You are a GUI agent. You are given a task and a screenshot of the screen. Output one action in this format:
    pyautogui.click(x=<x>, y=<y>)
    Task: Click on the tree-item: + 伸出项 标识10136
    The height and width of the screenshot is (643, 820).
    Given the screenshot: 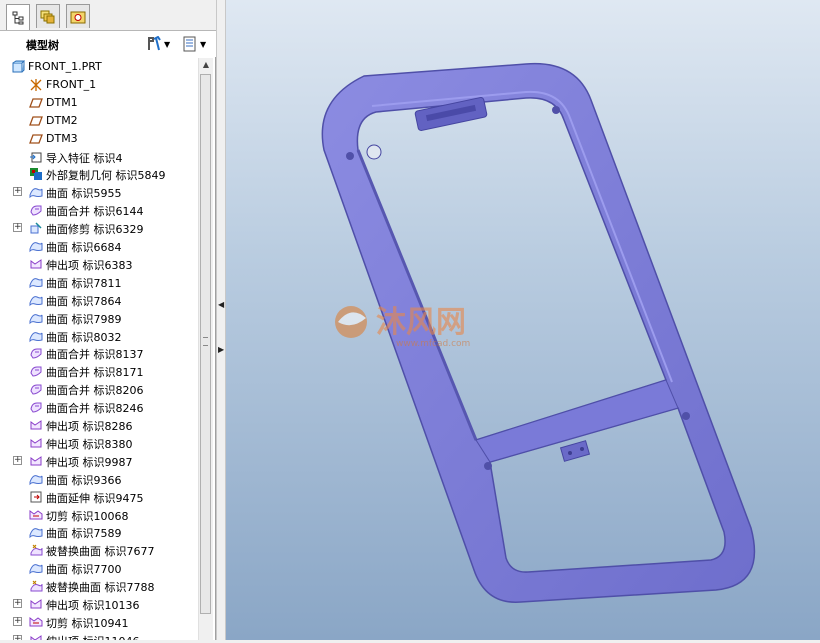 What is the action you would take?
    pyautogui.click(x=99, y=604)
    